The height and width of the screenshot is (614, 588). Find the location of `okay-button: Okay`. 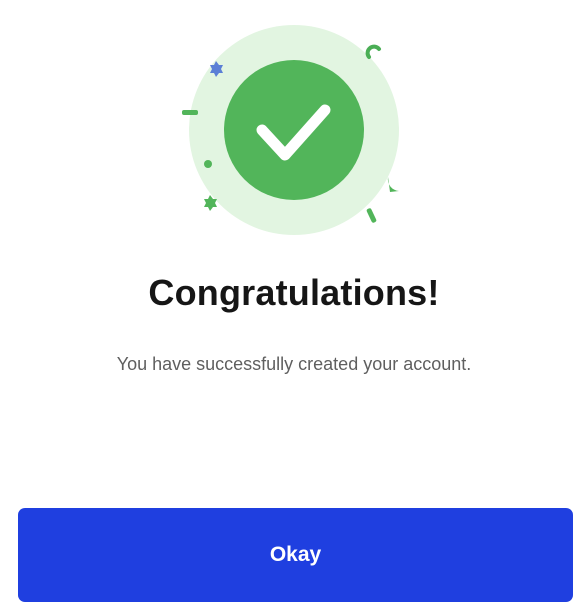

okay-button: Okay is located at coordinates (295, 555).